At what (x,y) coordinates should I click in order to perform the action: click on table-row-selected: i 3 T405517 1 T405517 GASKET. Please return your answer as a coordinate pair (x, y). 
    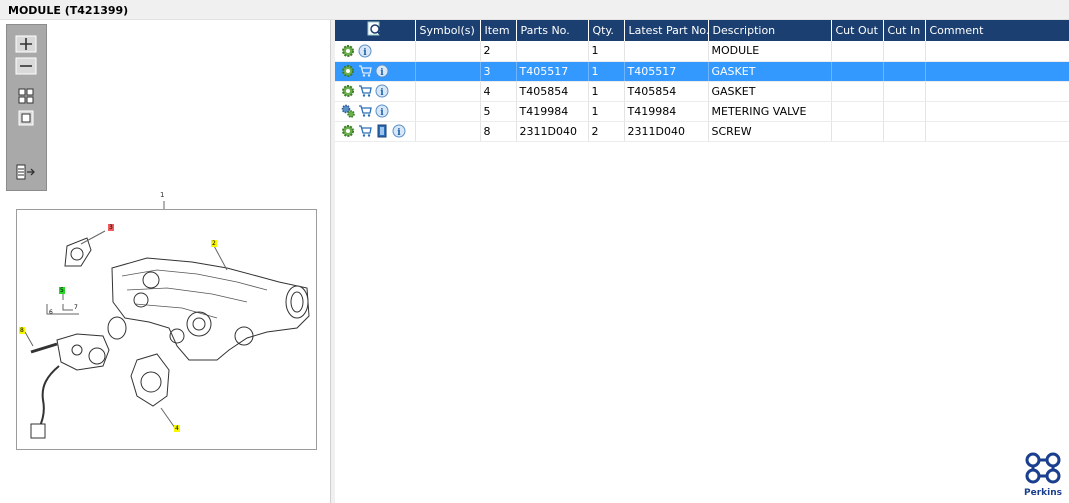
    Looking at the image, I should click on (702, 71).